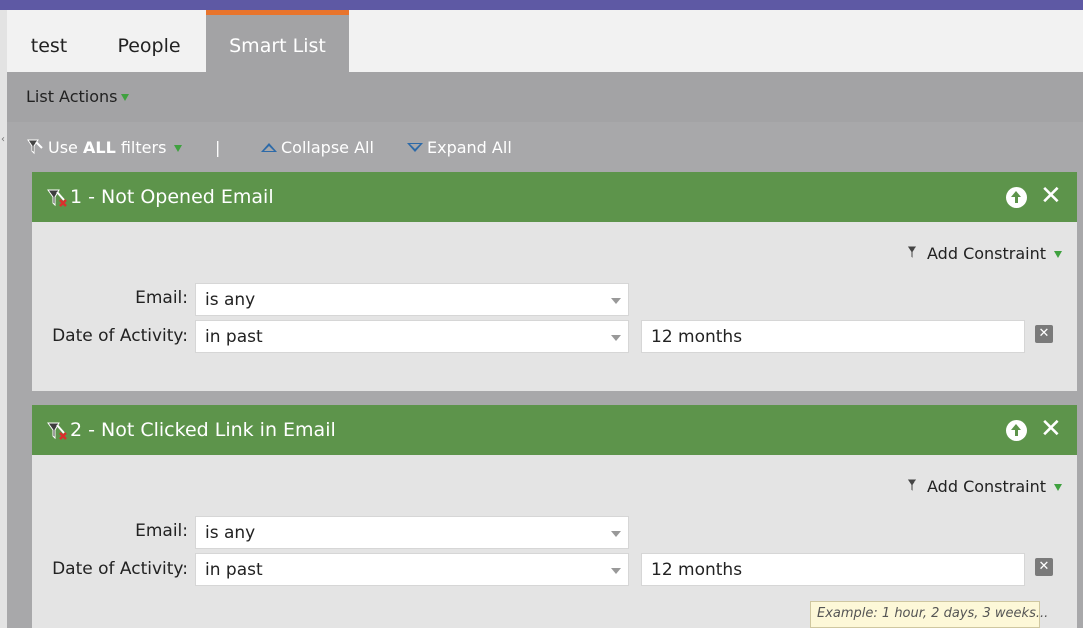 The height and width of the screenshot is (628, 1083). Describe the element at coordinates (554, 197) in the screenshot. I see `filter-header: 1 - Not Opened Email ✕` at that location.